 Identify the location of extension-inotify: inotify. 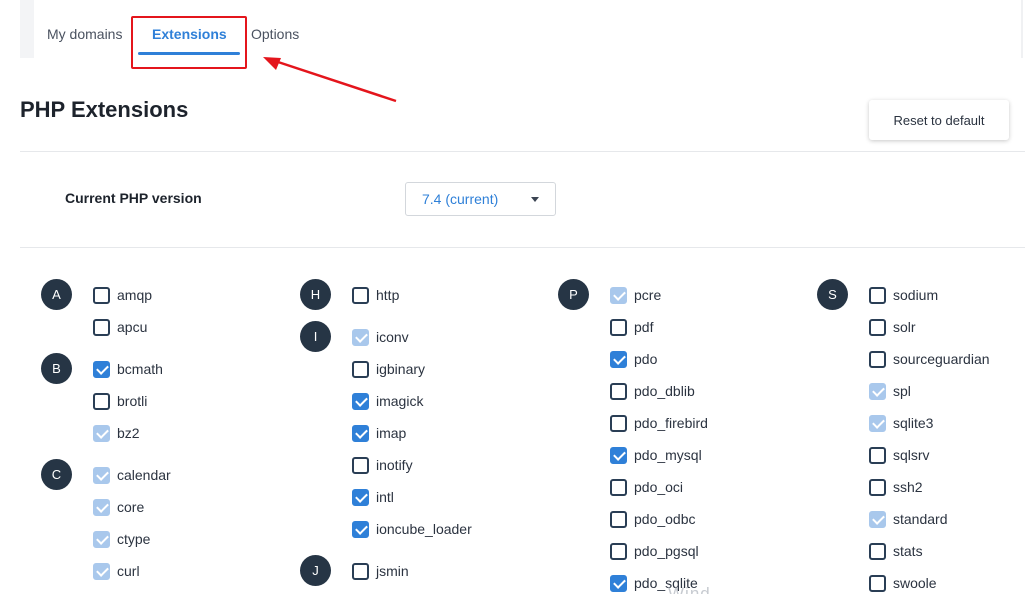
(382, 465).